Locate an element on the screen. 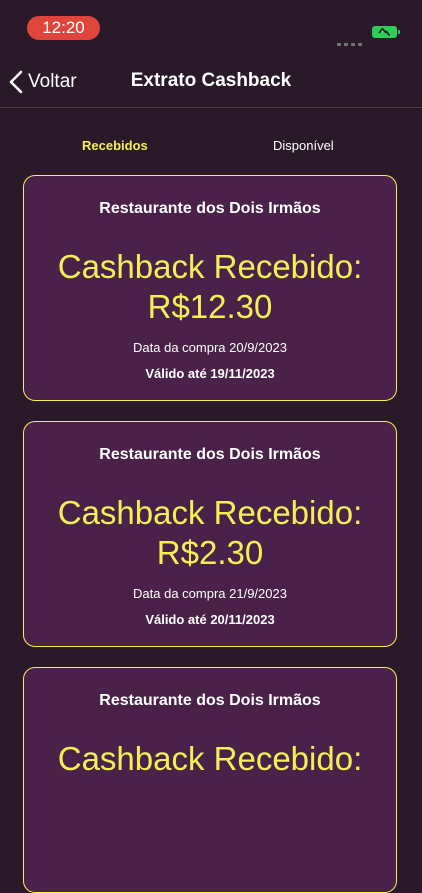  tab-recebidos: Recebidos is located at coordinates (115, 145).